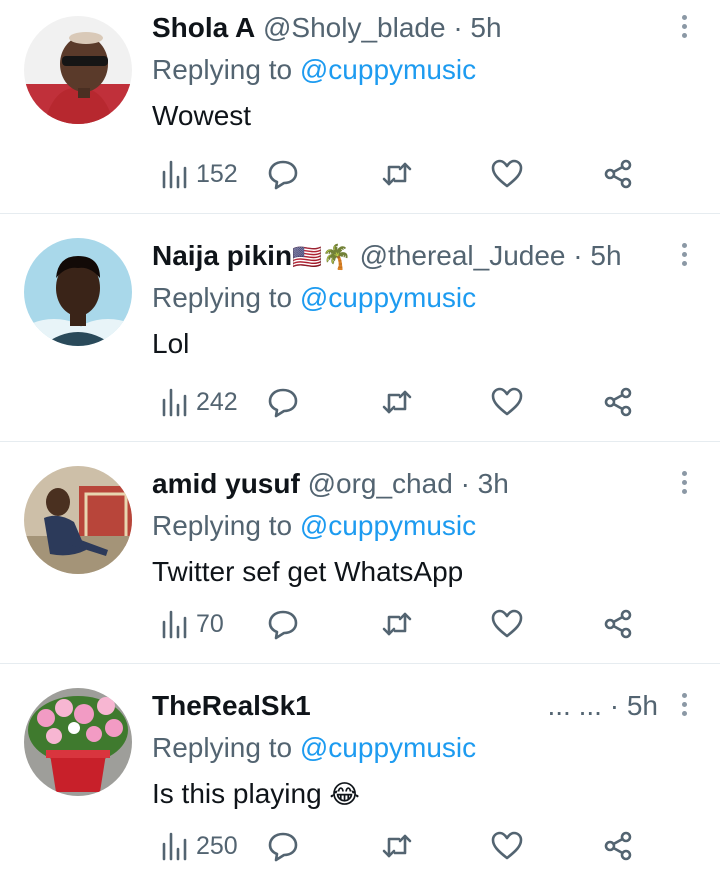 Image resolution: width=720 pixels, height=883 pixels. I want to click on views-count: 152, so click(217, 173).